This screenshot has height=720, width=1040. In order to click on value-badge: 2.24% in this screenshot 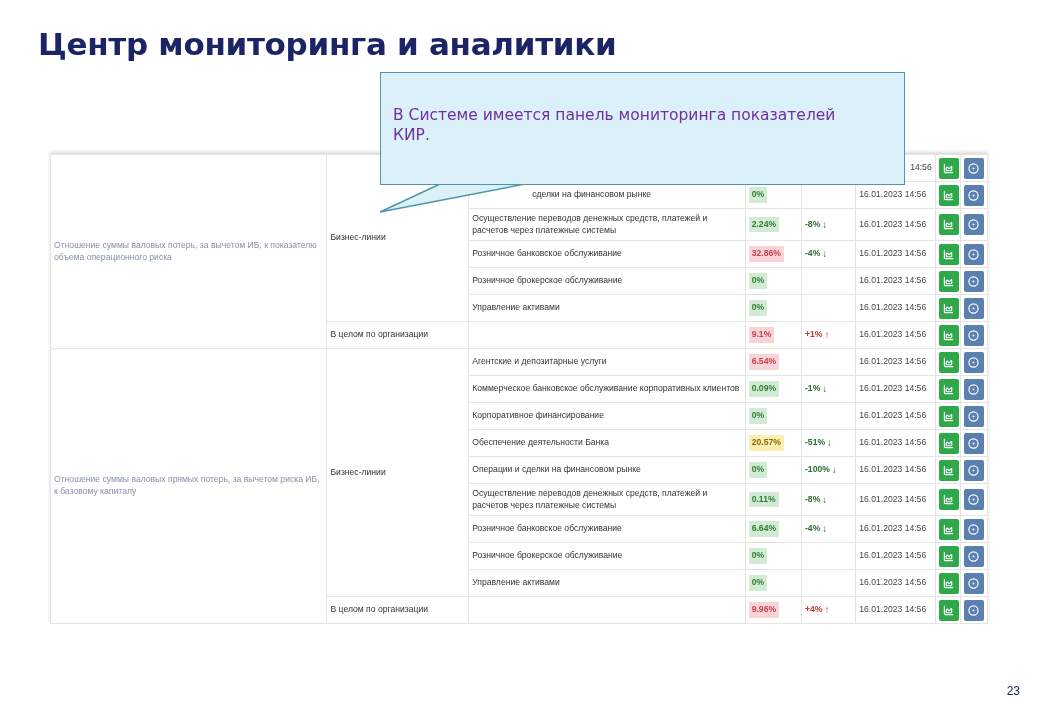, I will do `click(764, 224)`.